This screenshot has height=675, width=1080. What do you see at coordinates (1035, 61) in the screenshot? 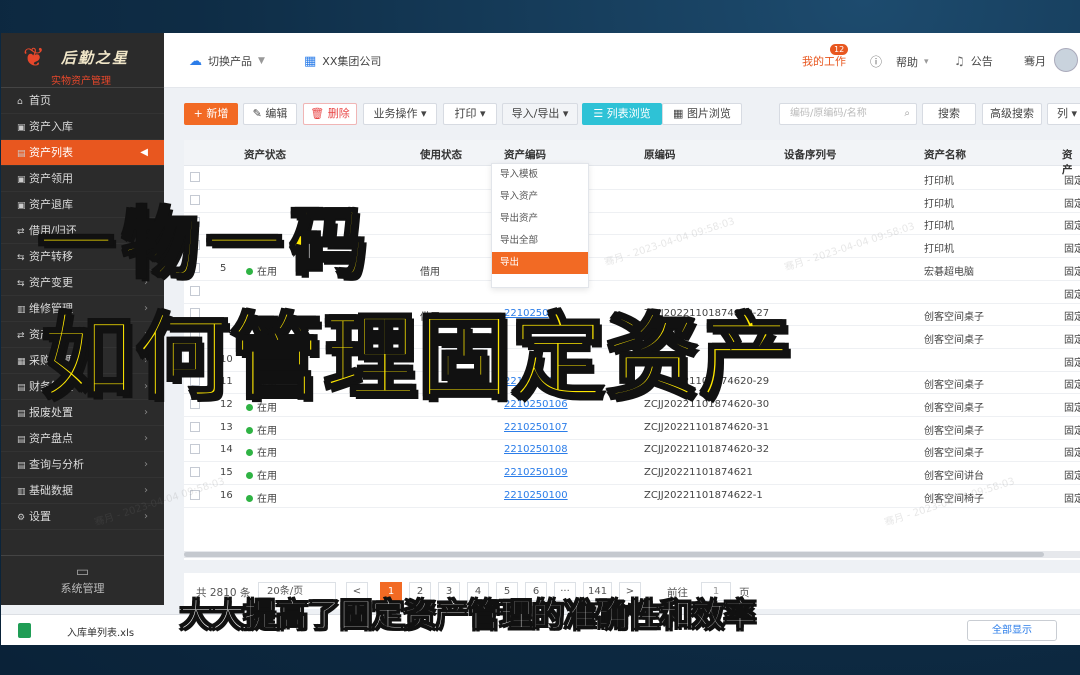
I see `user-menu: 骞月` at bounding box center [1035, 61].